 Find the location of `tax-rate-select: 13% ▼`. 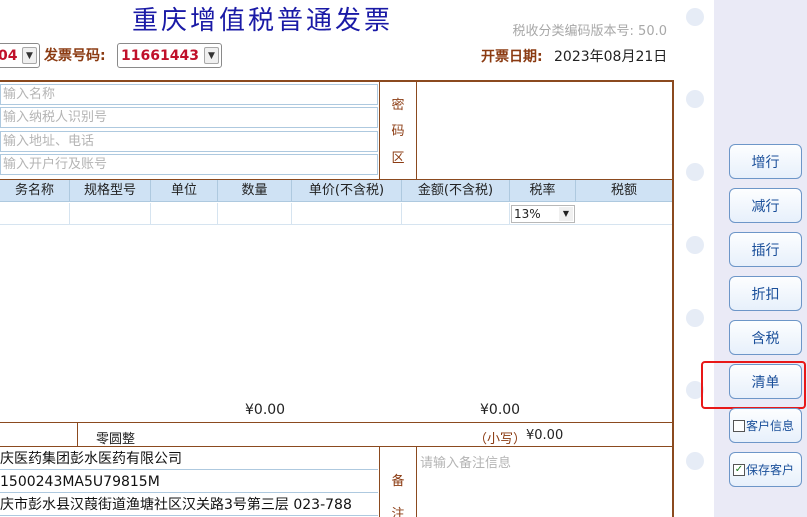

tax-rate-select: 13% ▼ is located at coordinates (543, 214).